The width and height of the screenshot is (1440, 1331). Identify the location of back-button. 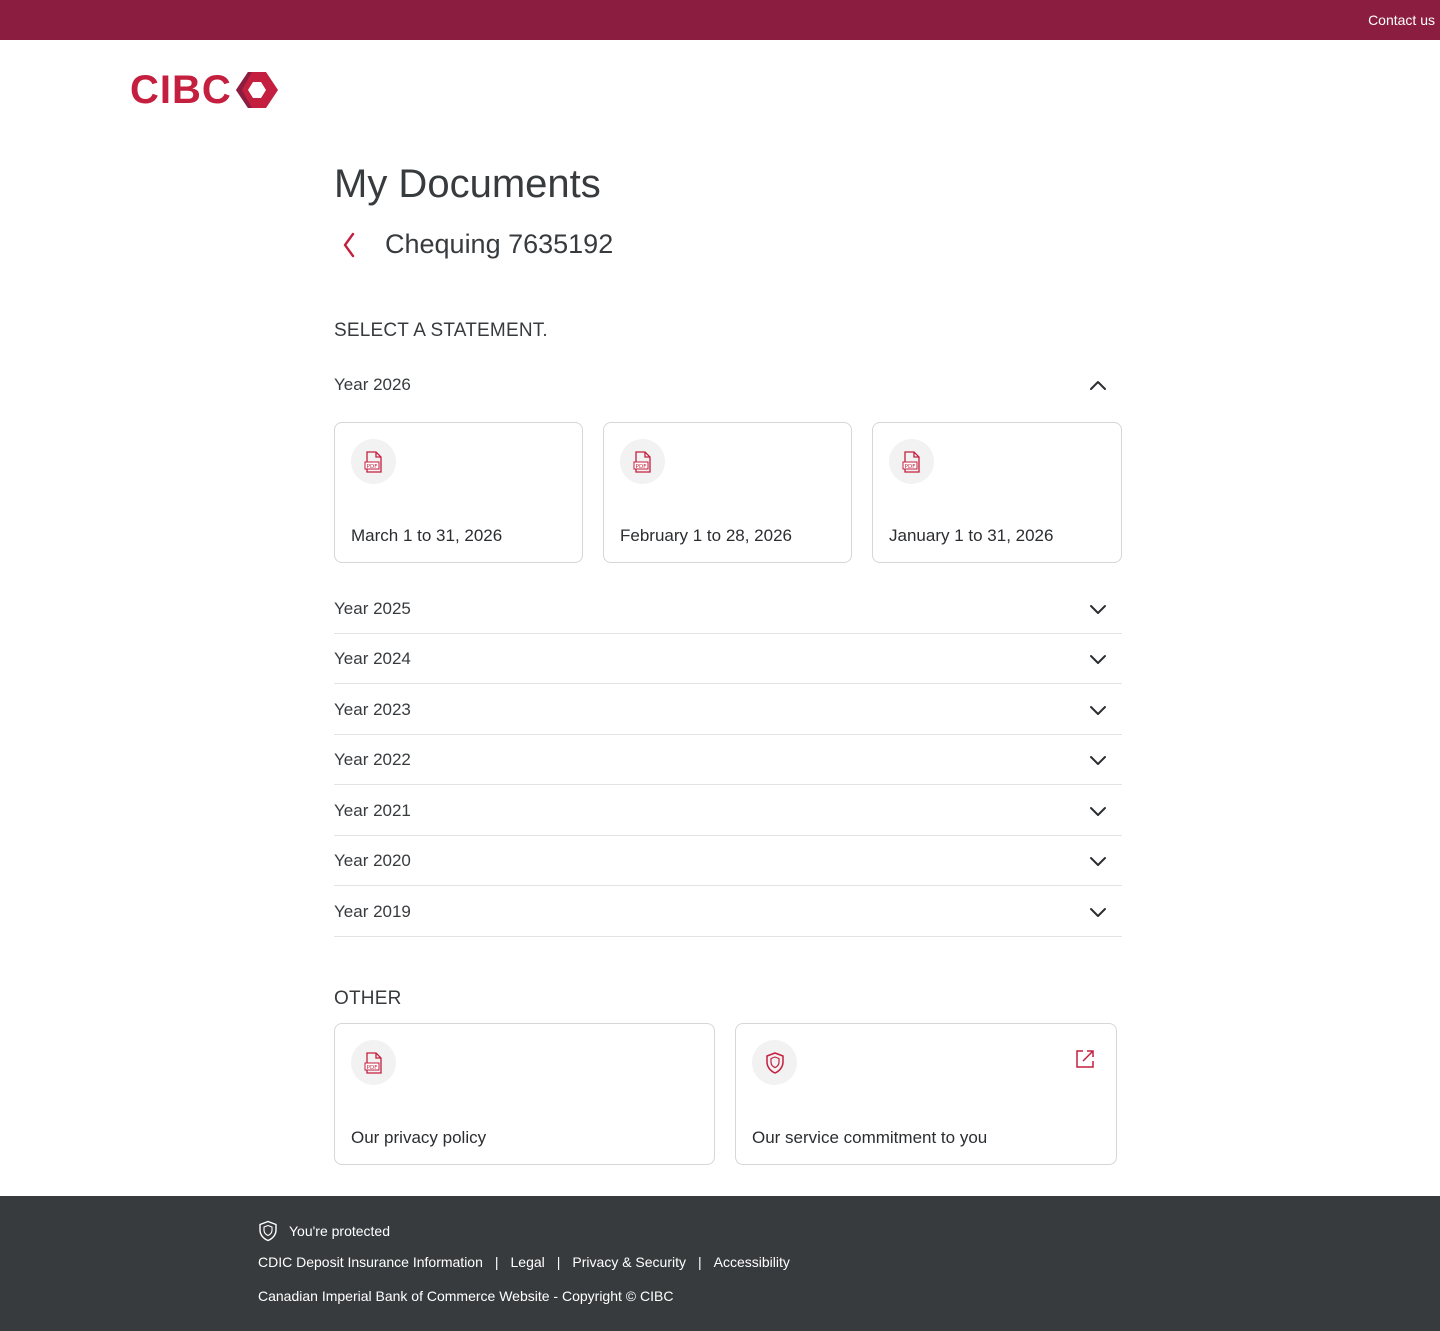
(349, 245).